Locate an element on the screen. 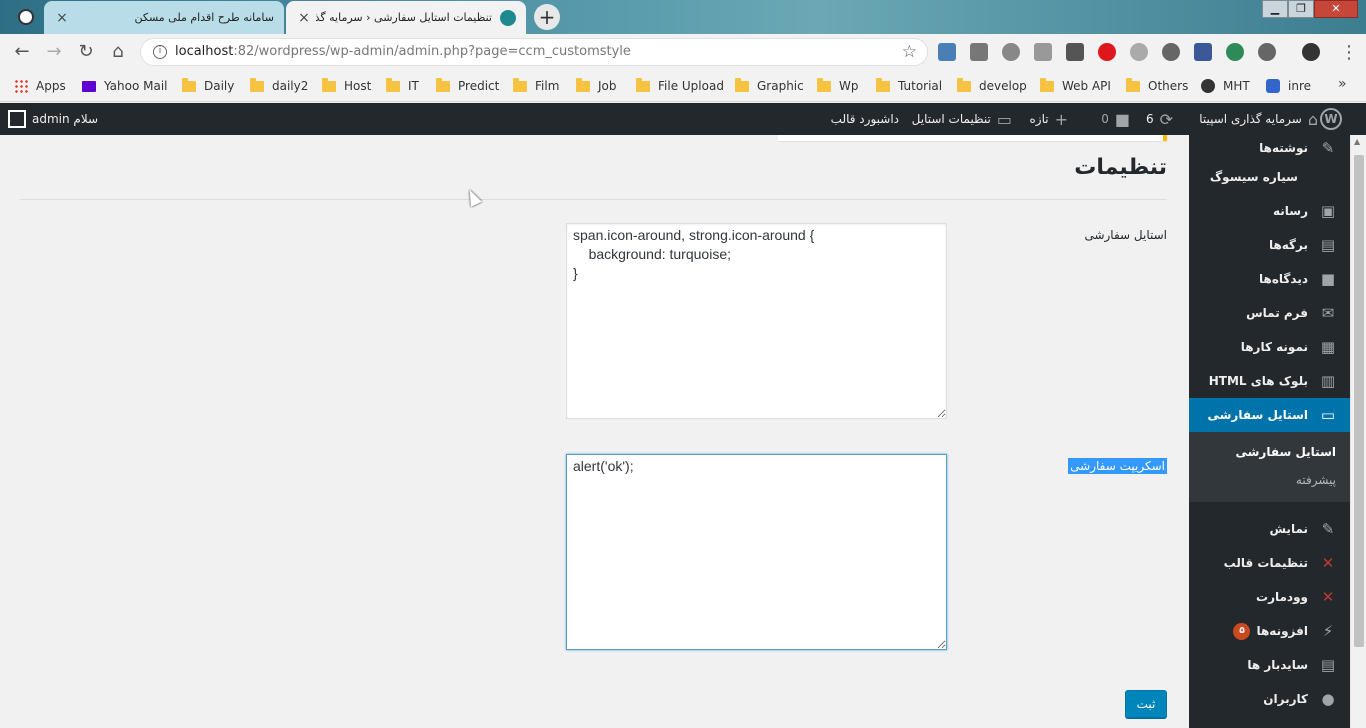 The image size is (1366, 728). adminbar-comments: ■ 0 is located at coordinates (1115, 119).